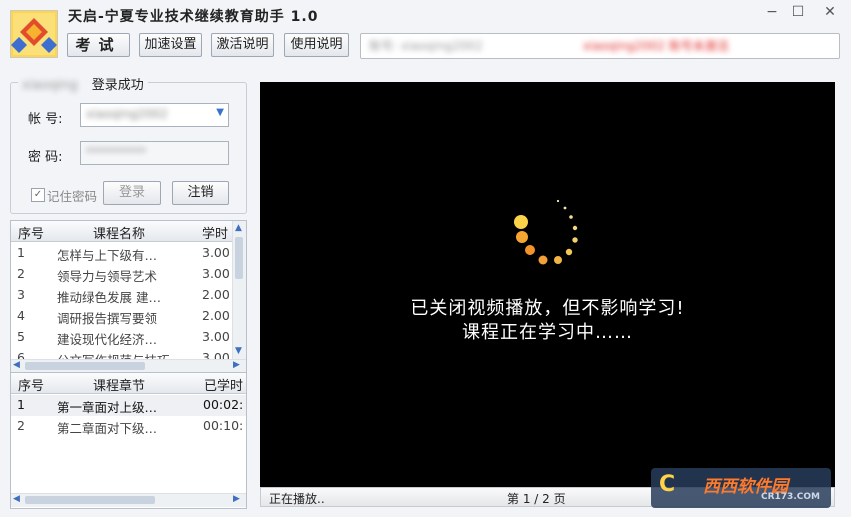 Image resolution: width=851 pixels, height=517 pixels. I want to click on row-name: 调研报告撰写要领, so click(107, 318).